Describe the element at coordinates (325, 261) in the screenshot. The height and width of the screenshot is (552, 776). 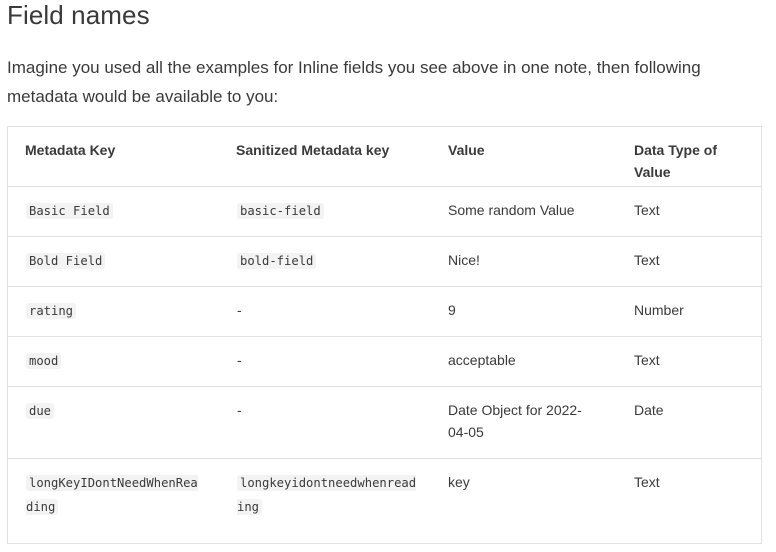
I see `cell-sanitized-key: bold-field` at that location.